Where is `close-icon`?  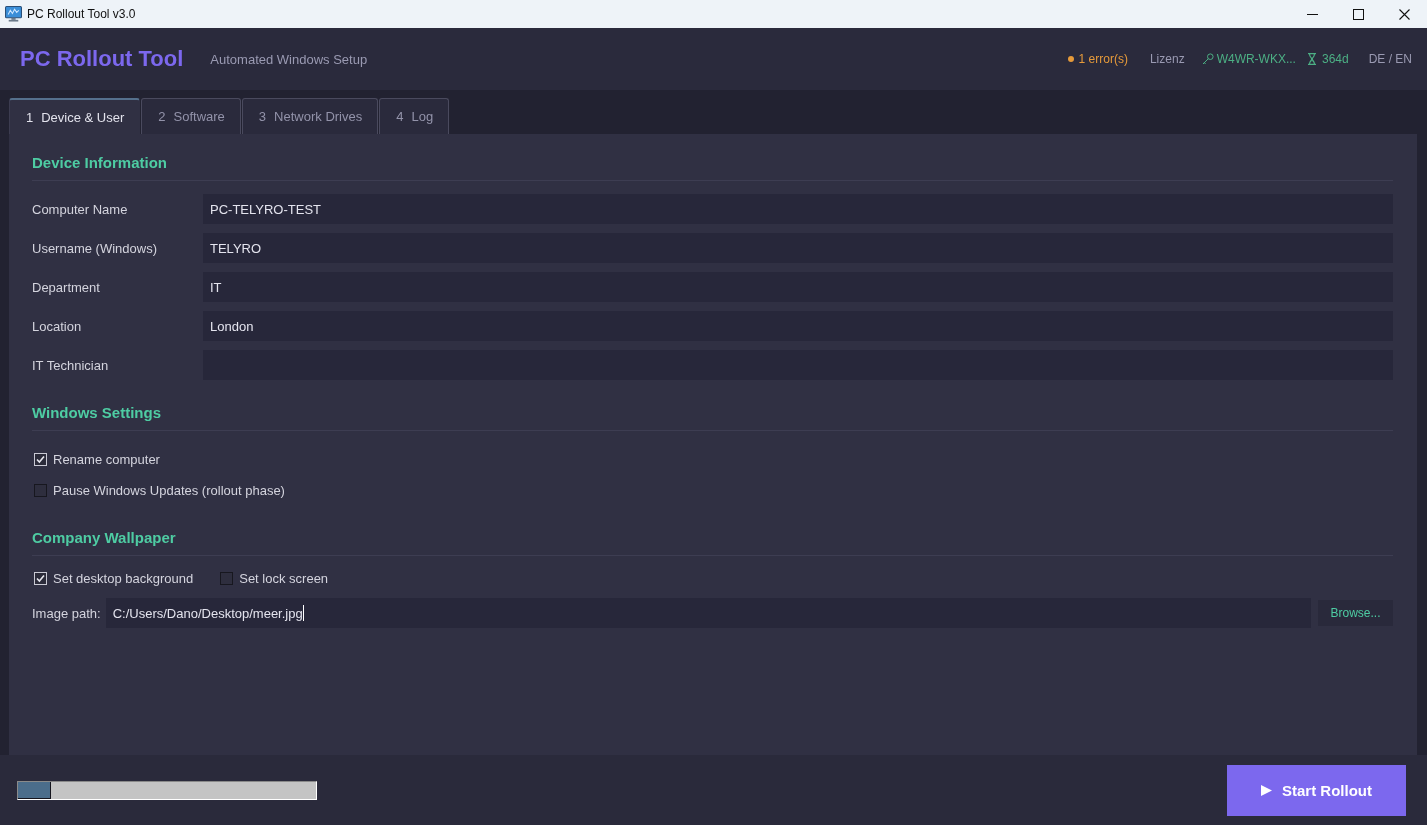
close-icon is located at coordinates (1404, 14).